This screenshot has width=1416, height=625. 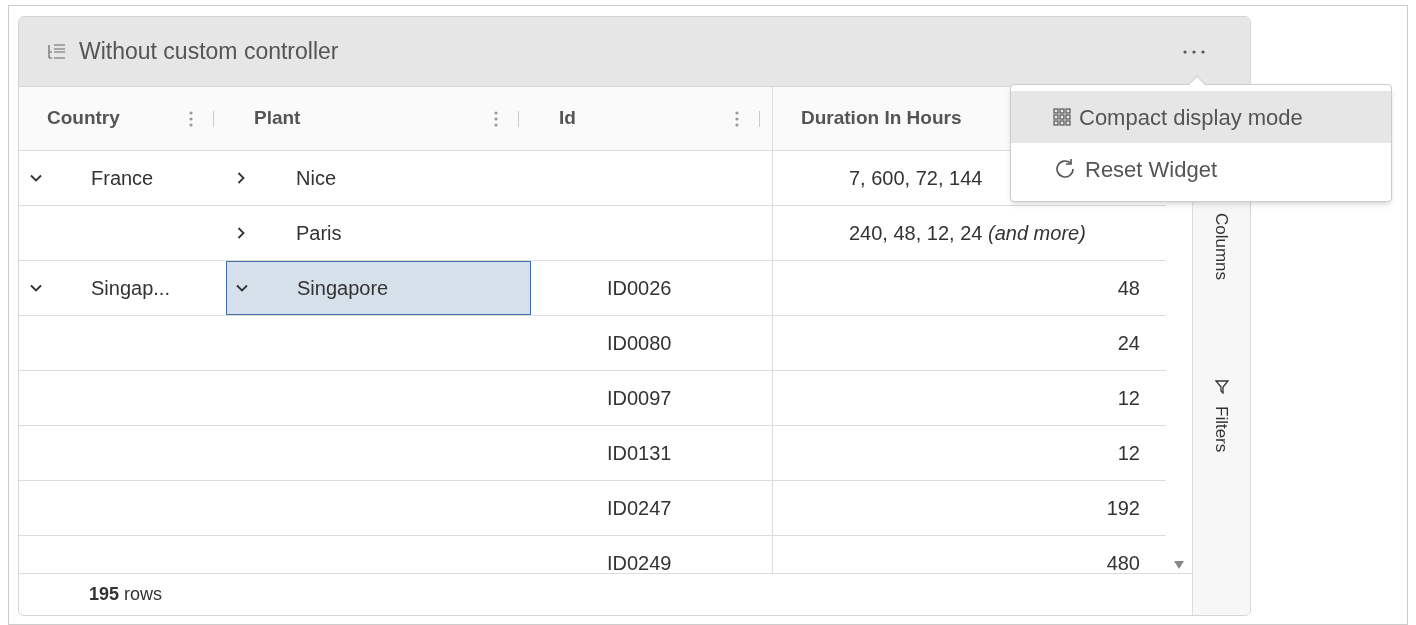 I want to click on table-cell-text: Singapore, so click(x=343, y=288).